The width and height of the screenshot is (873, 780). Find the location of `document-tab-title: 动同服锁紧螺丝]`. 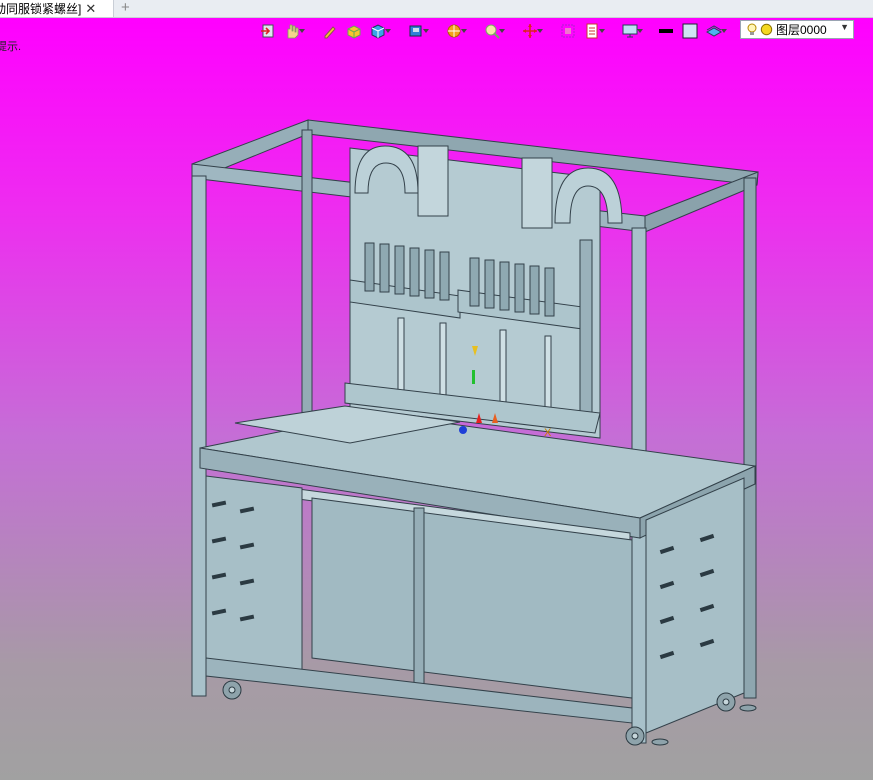

document-tab-title: 动同服锁紧螺丝] is located at coordinates (41, 9).